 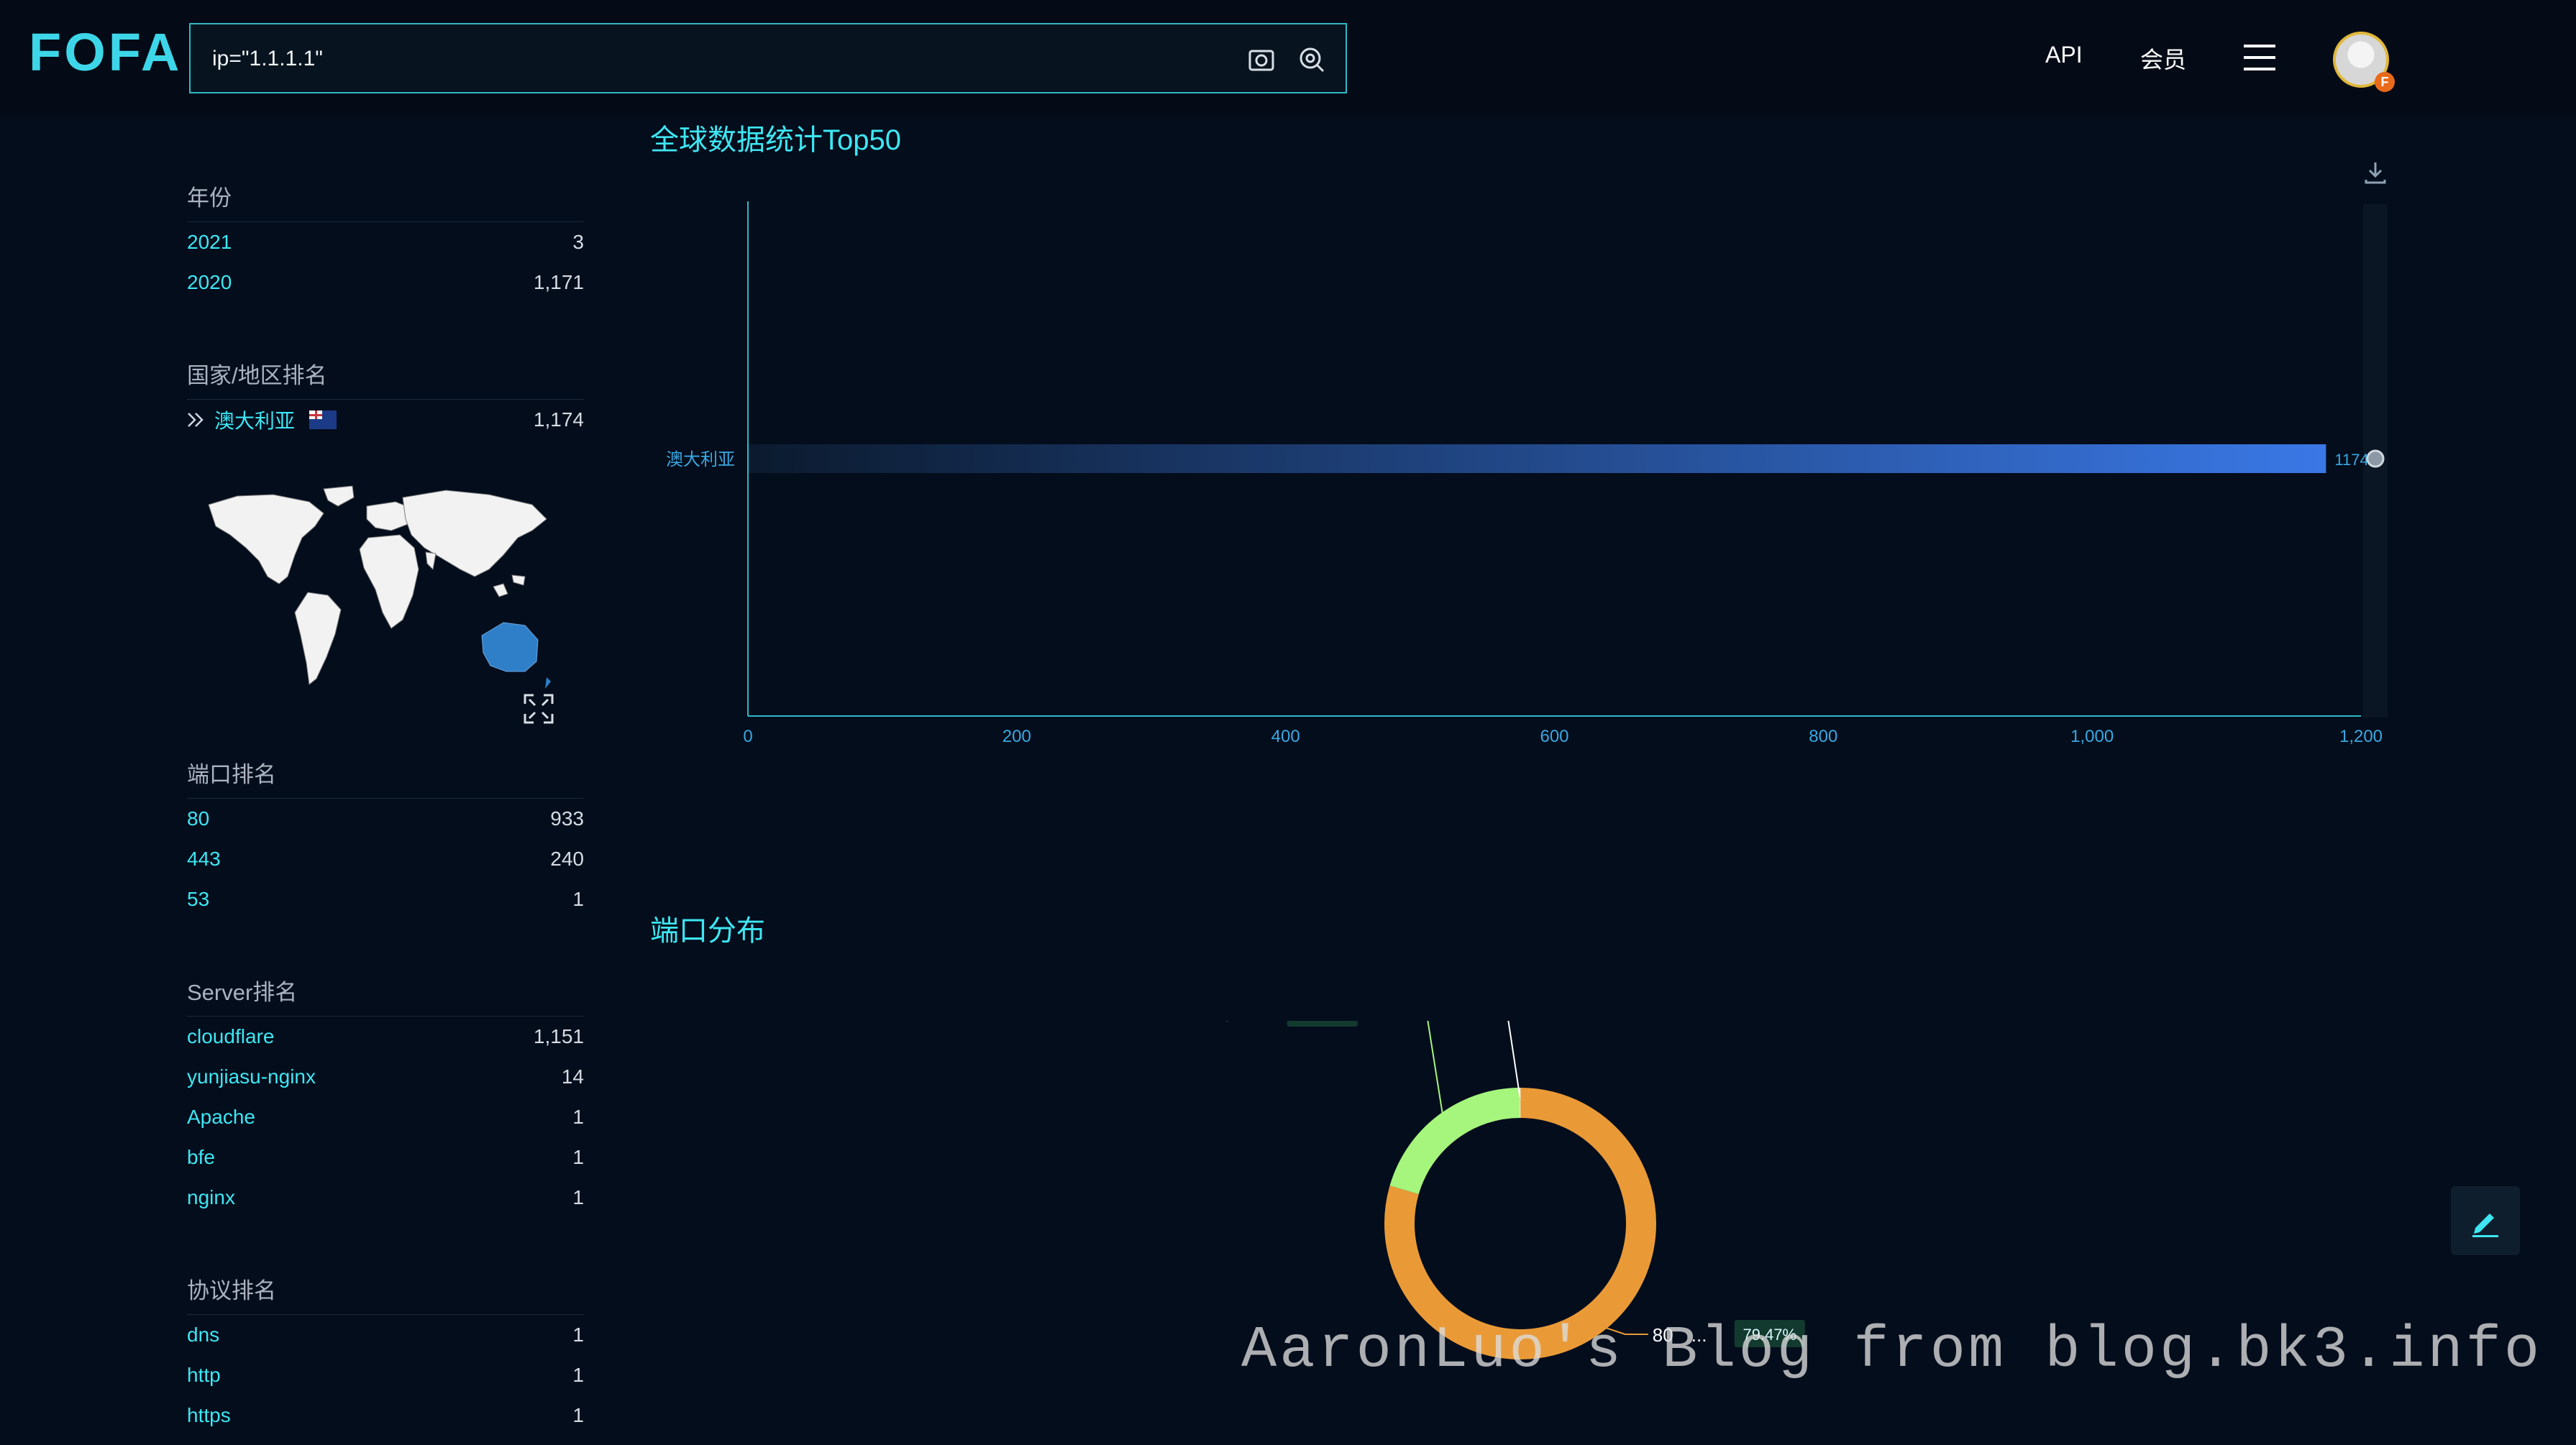 What do you see at coordinates (2064, 55) in the screenshot?
I see `api-link: API` at bounding box center [2064, 55].